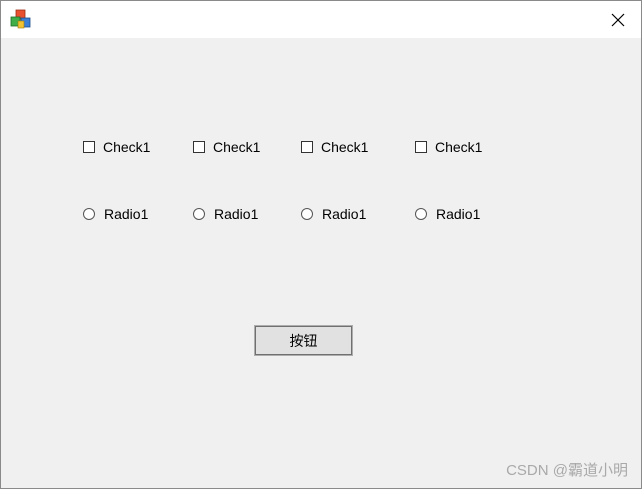 Image resolution: width=642 pixels, height=489 pixels. Describe the element at coordinates (21, 20) in the screenshot. I see `app-icon` at that location.